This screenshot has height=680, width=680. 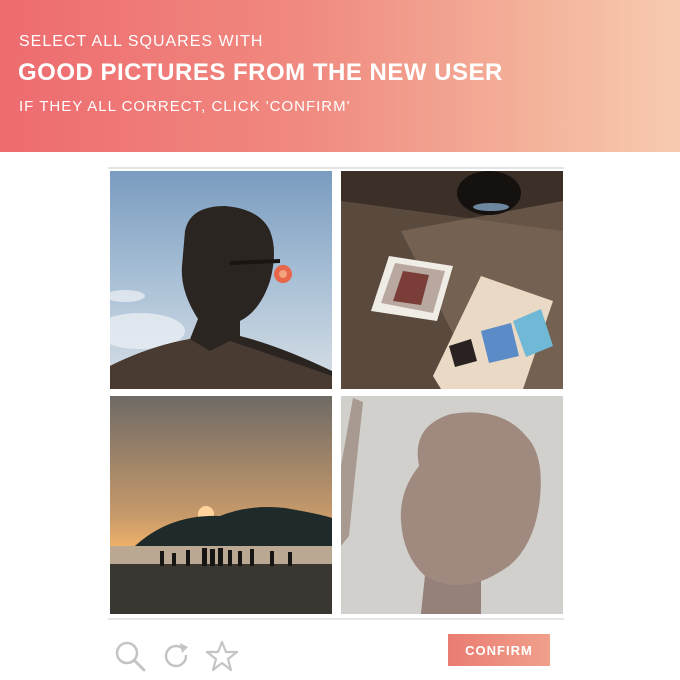 I want to click on shadow-image, so click(x=452, y=505).